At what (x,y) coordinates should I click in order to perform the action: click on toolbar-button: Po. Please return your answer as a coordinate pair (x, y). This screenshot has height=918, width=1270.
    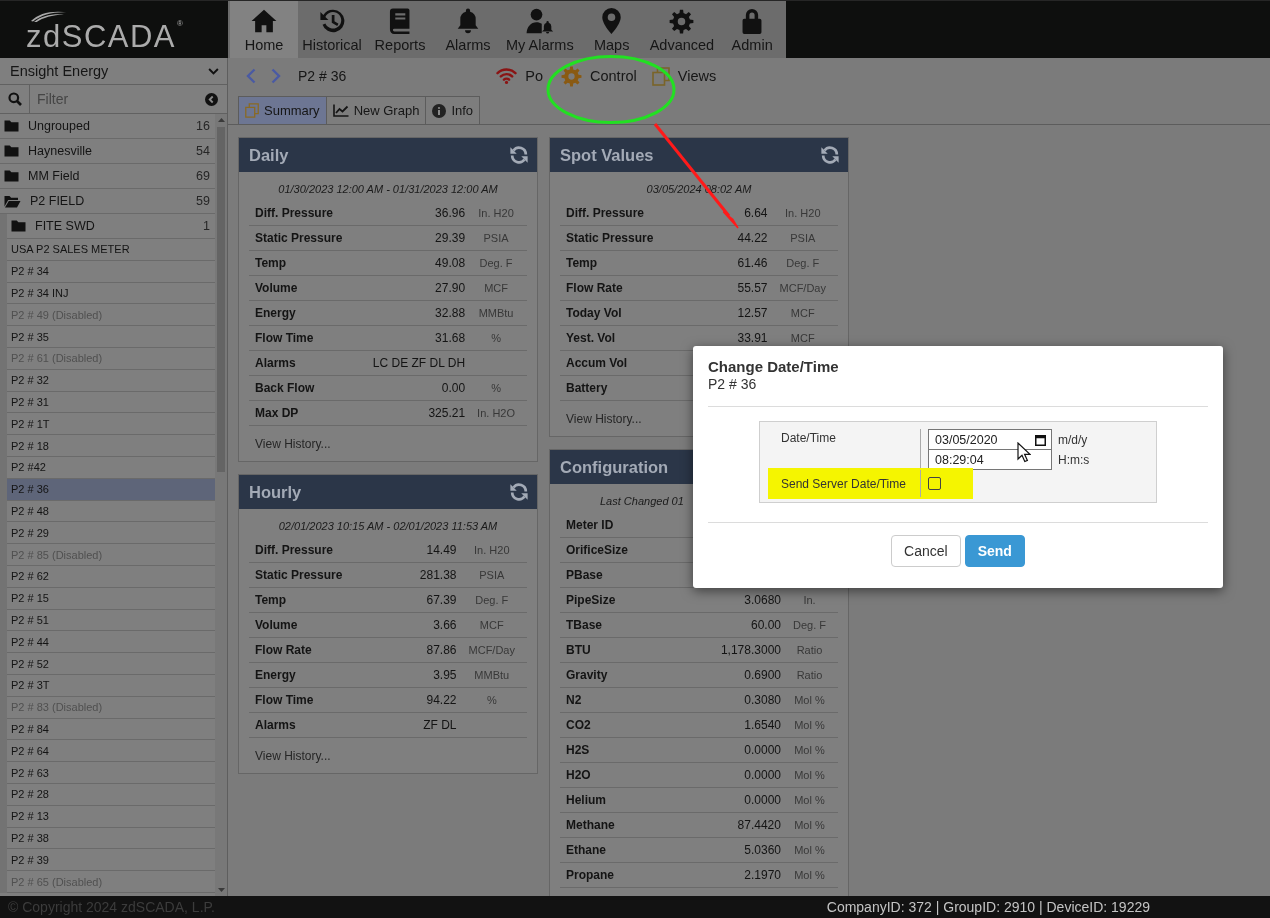
    Looking at the image, I should click on (519, 76).